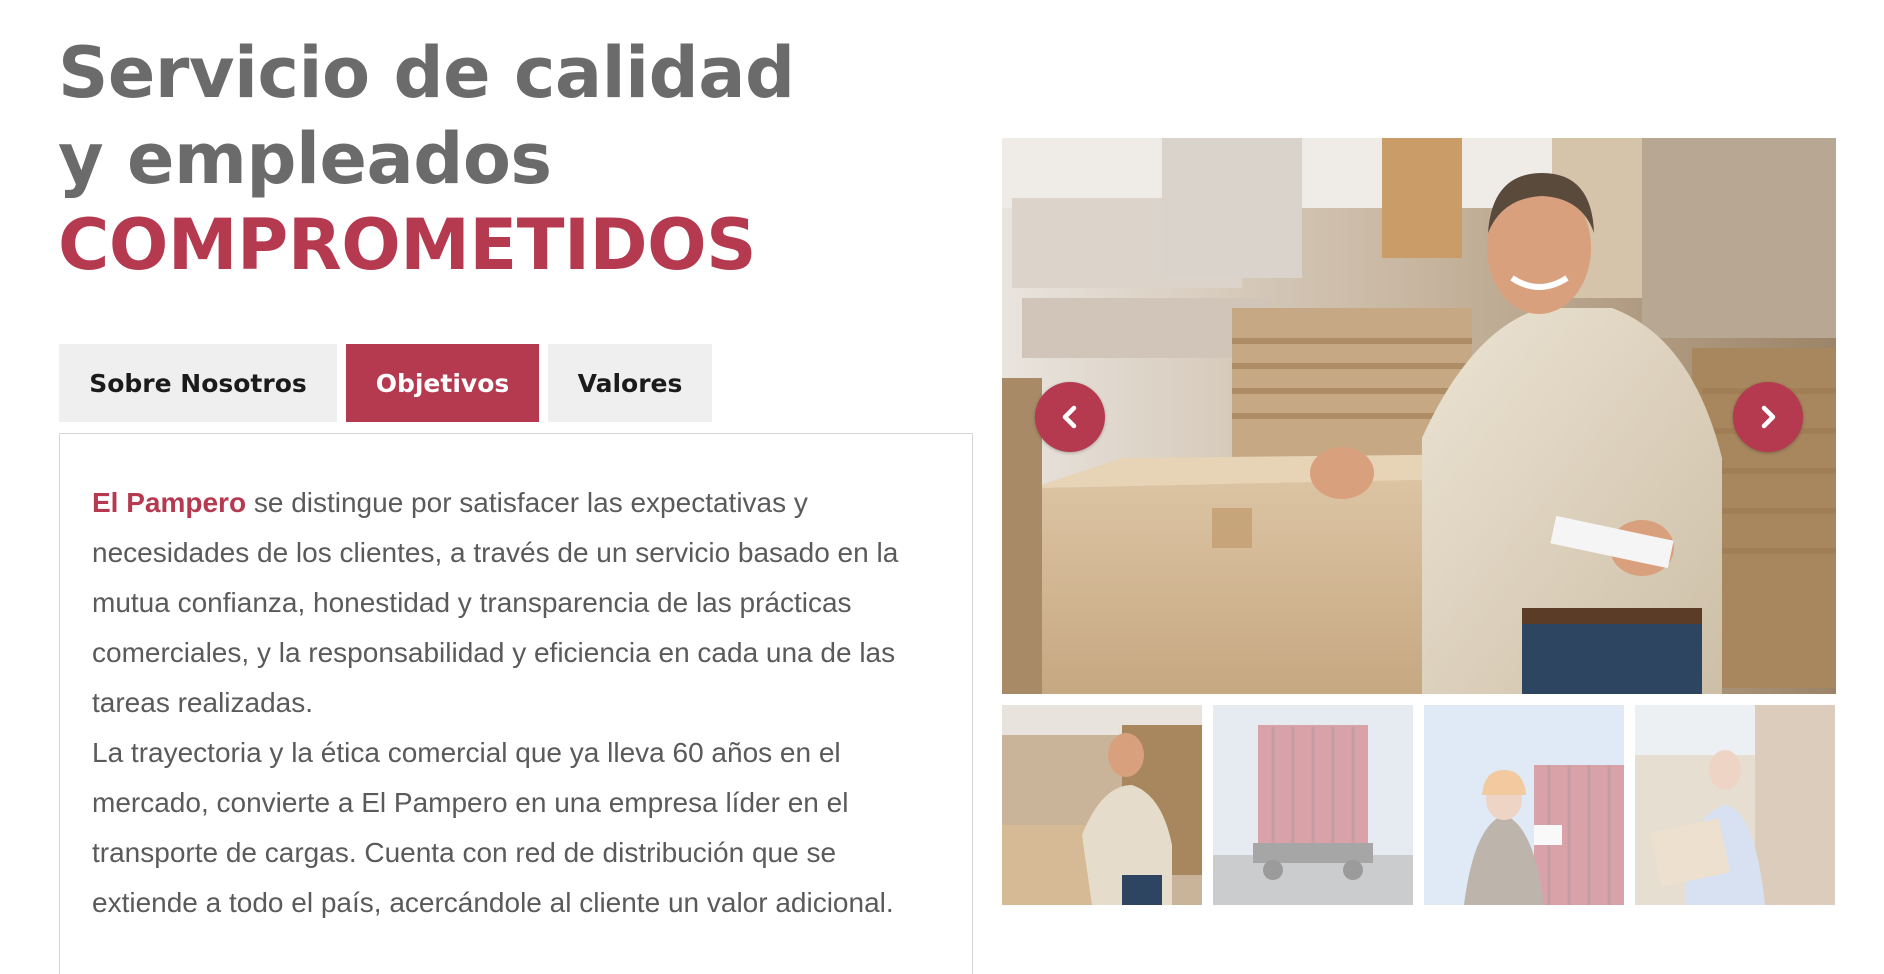  What do you see at coordinates (305, 159) in the screenshot?
I see `heading-line-2: y empleados` at bounding box center [305, 159].